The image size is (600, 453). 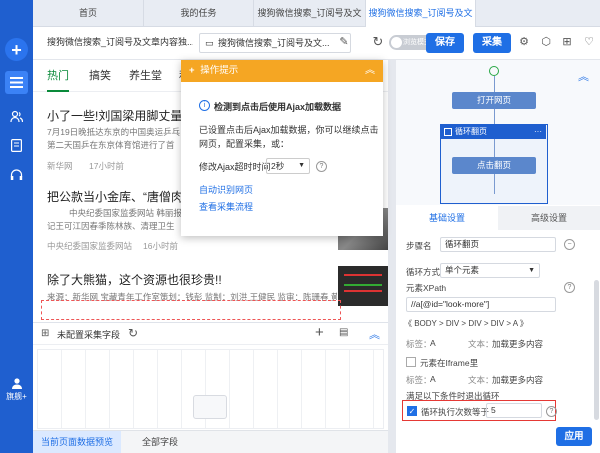 I want to click on tab-advanced-settings: 高级设置, so click(x=549, y=218).